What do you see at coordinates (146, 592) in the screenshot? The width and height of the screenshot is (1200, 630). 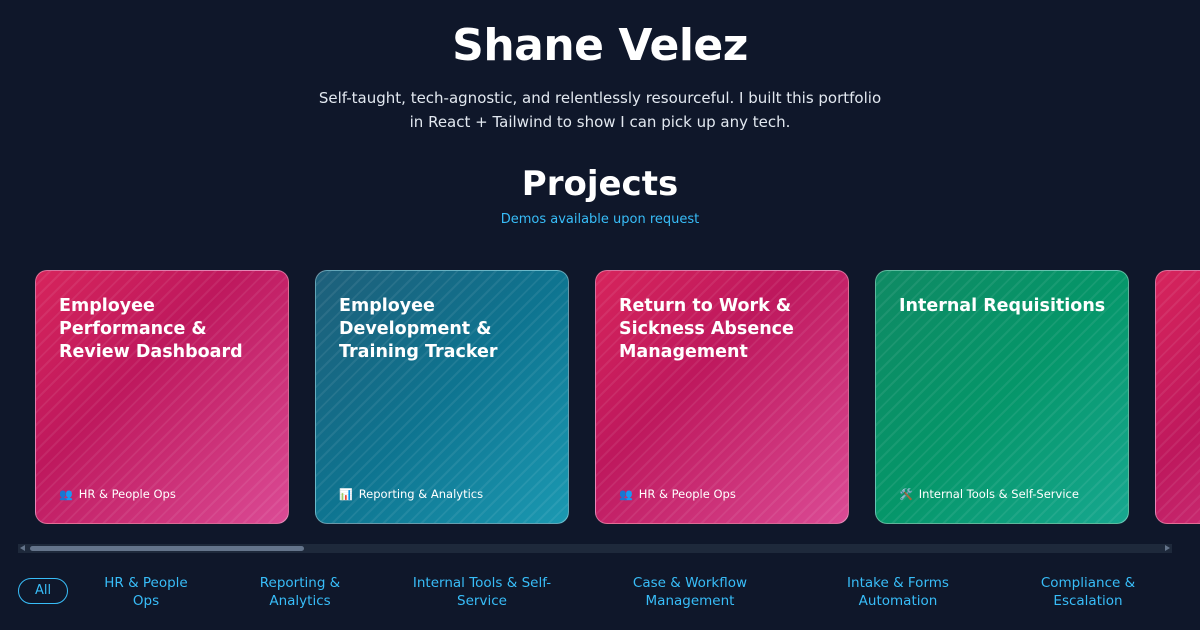 I see `filter-hr-people-ops: HR & People Ops` at bounding box center [146, 592].